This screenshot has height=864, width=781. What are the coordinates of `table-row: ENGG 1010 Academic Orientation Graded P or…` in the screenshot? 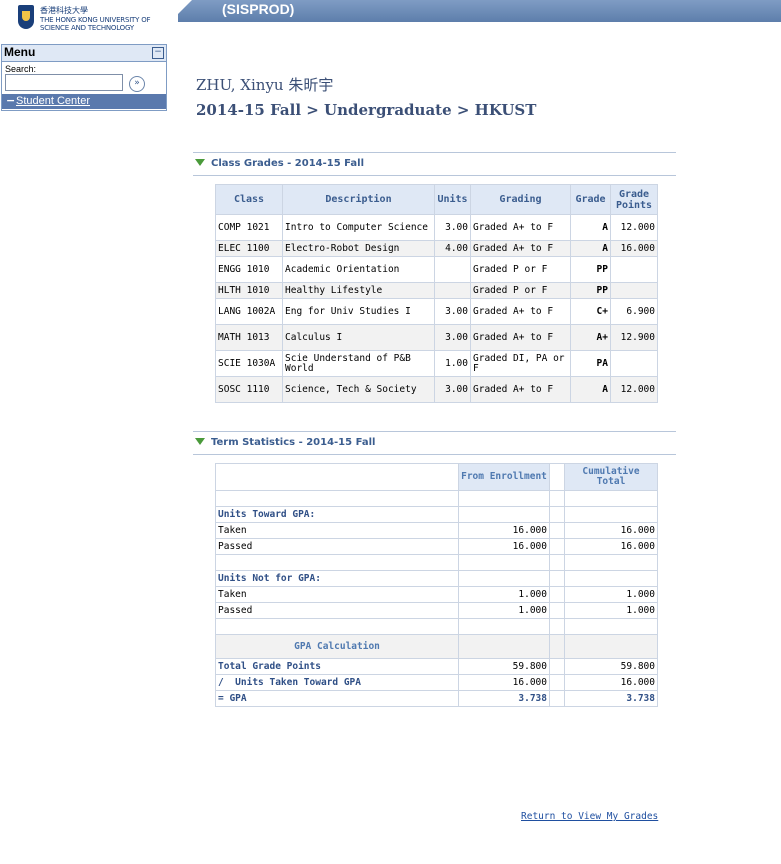 It's located at (436, 269).